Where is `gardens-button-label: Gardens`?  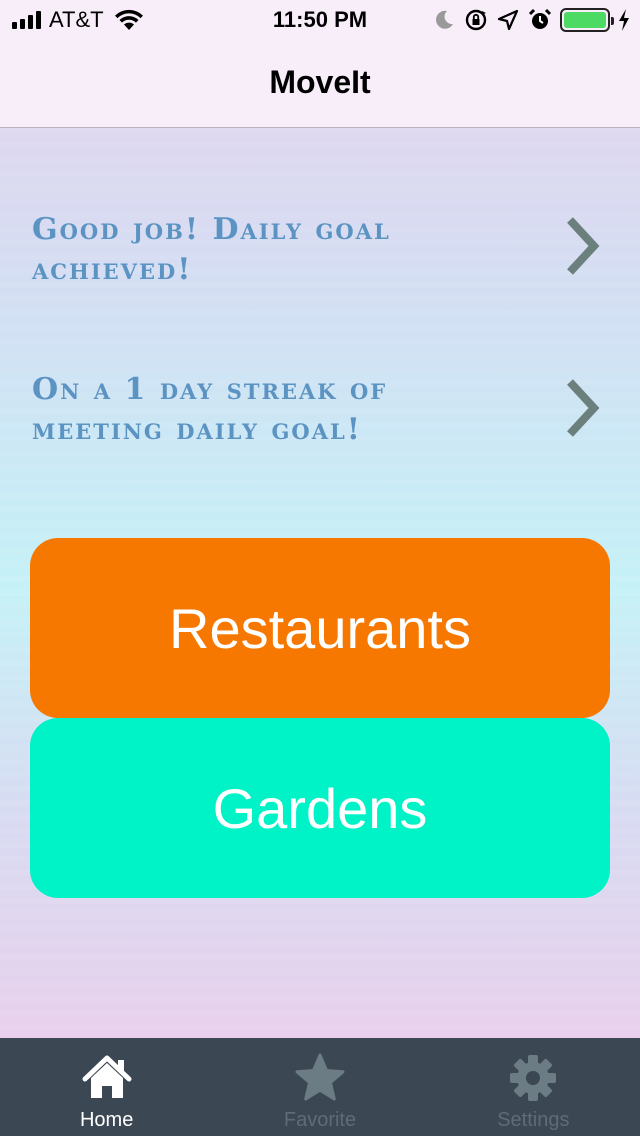
gardens-button-label: Gardens is located at coordinates (320, 808).